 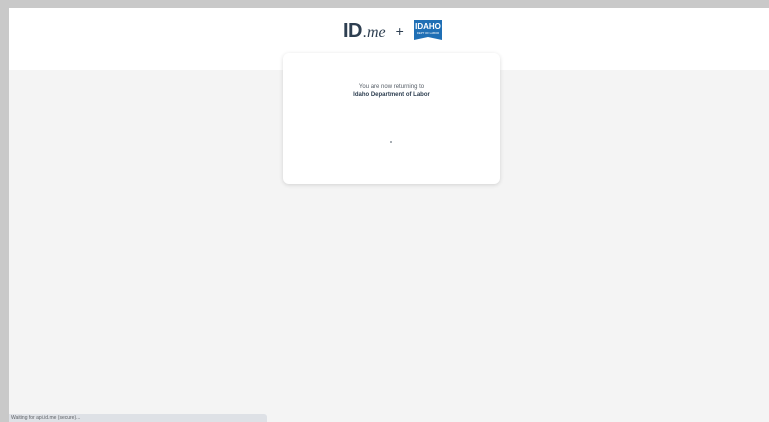 What do you see at coordinates (428, 33) in the screenshot?
I see `partner-logo-line2: DEPT OF LABOR` at bounding box center [428, 33].